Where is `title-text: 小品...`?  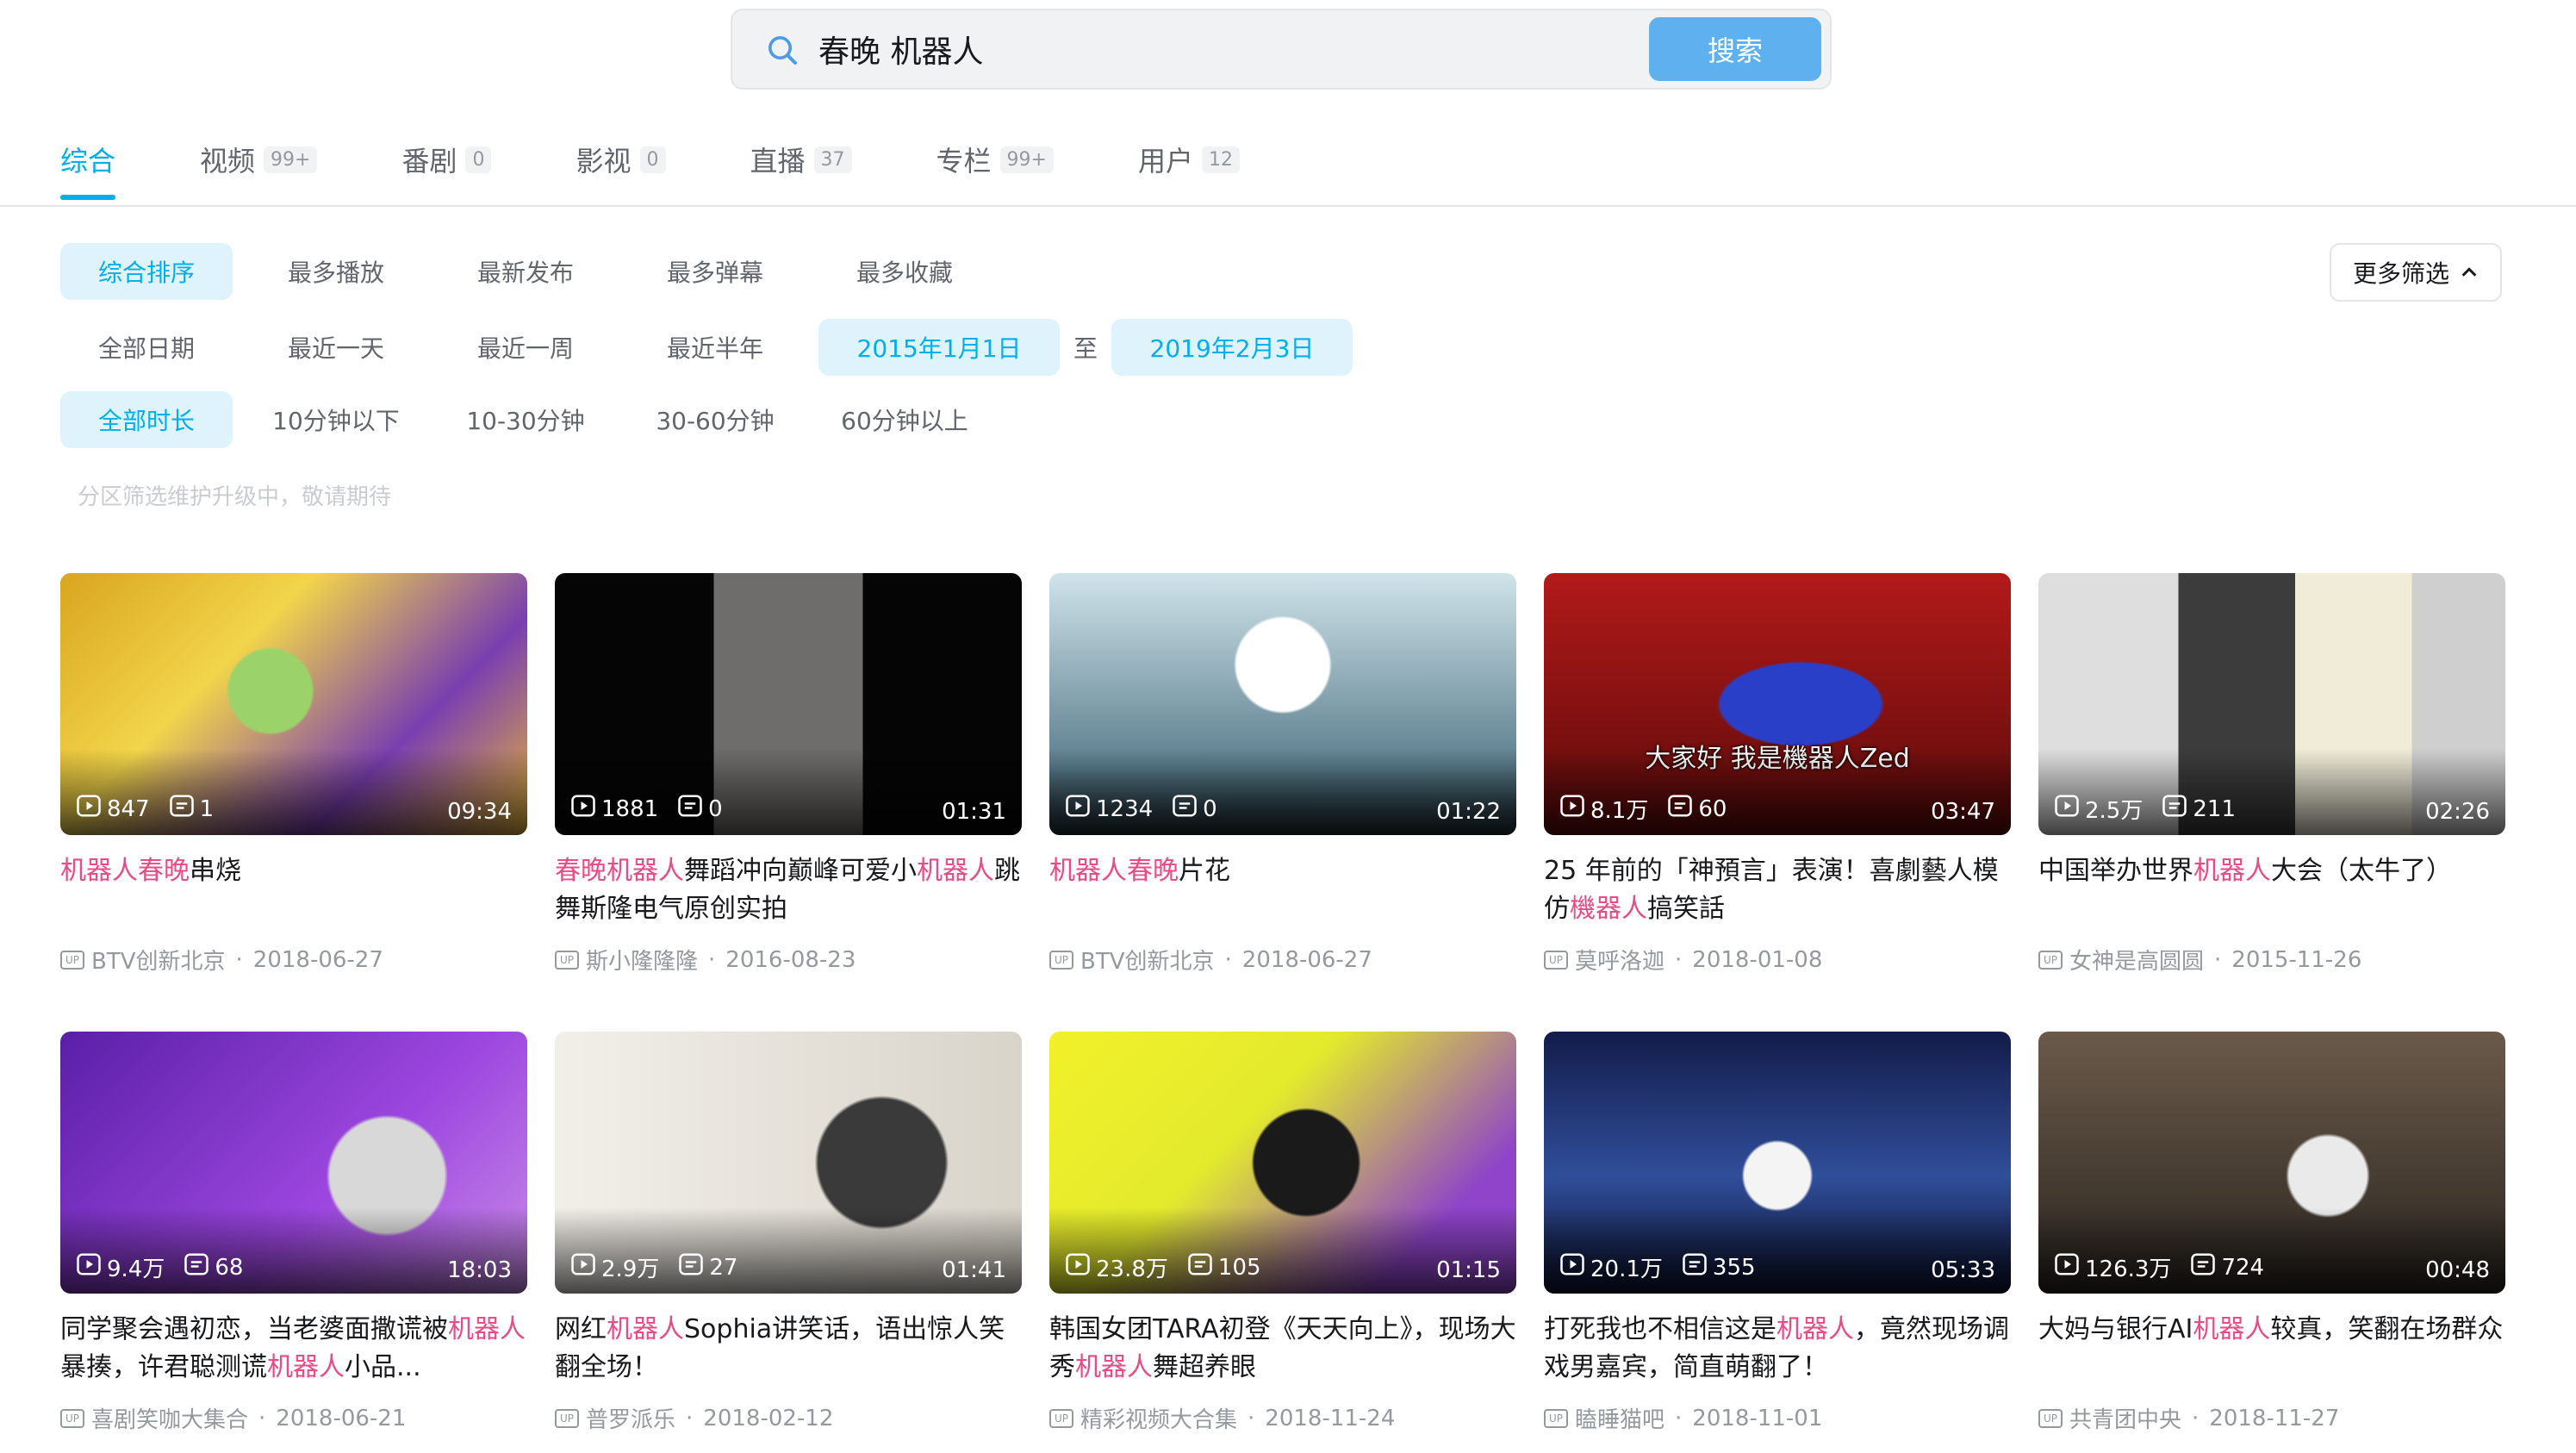
title-text: 小品... is located at coordinates (383, 1367).